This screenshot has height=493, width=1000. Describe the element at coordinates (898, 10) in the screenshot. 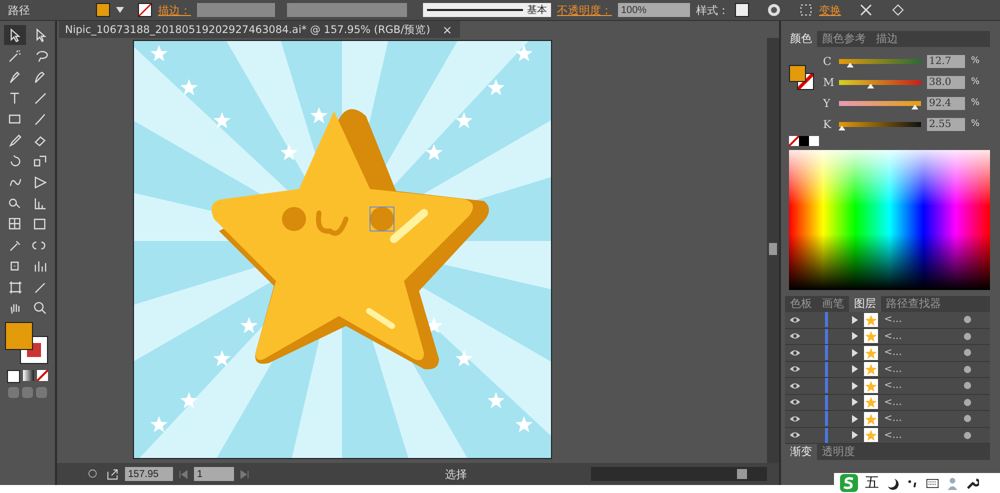

I see `isolate-icon` at that location.